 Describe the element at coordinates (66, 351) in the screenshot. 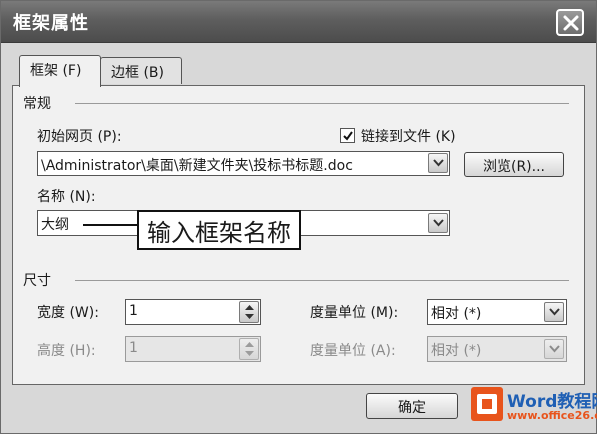

I see `height-label: 高度 (H):` at that location.